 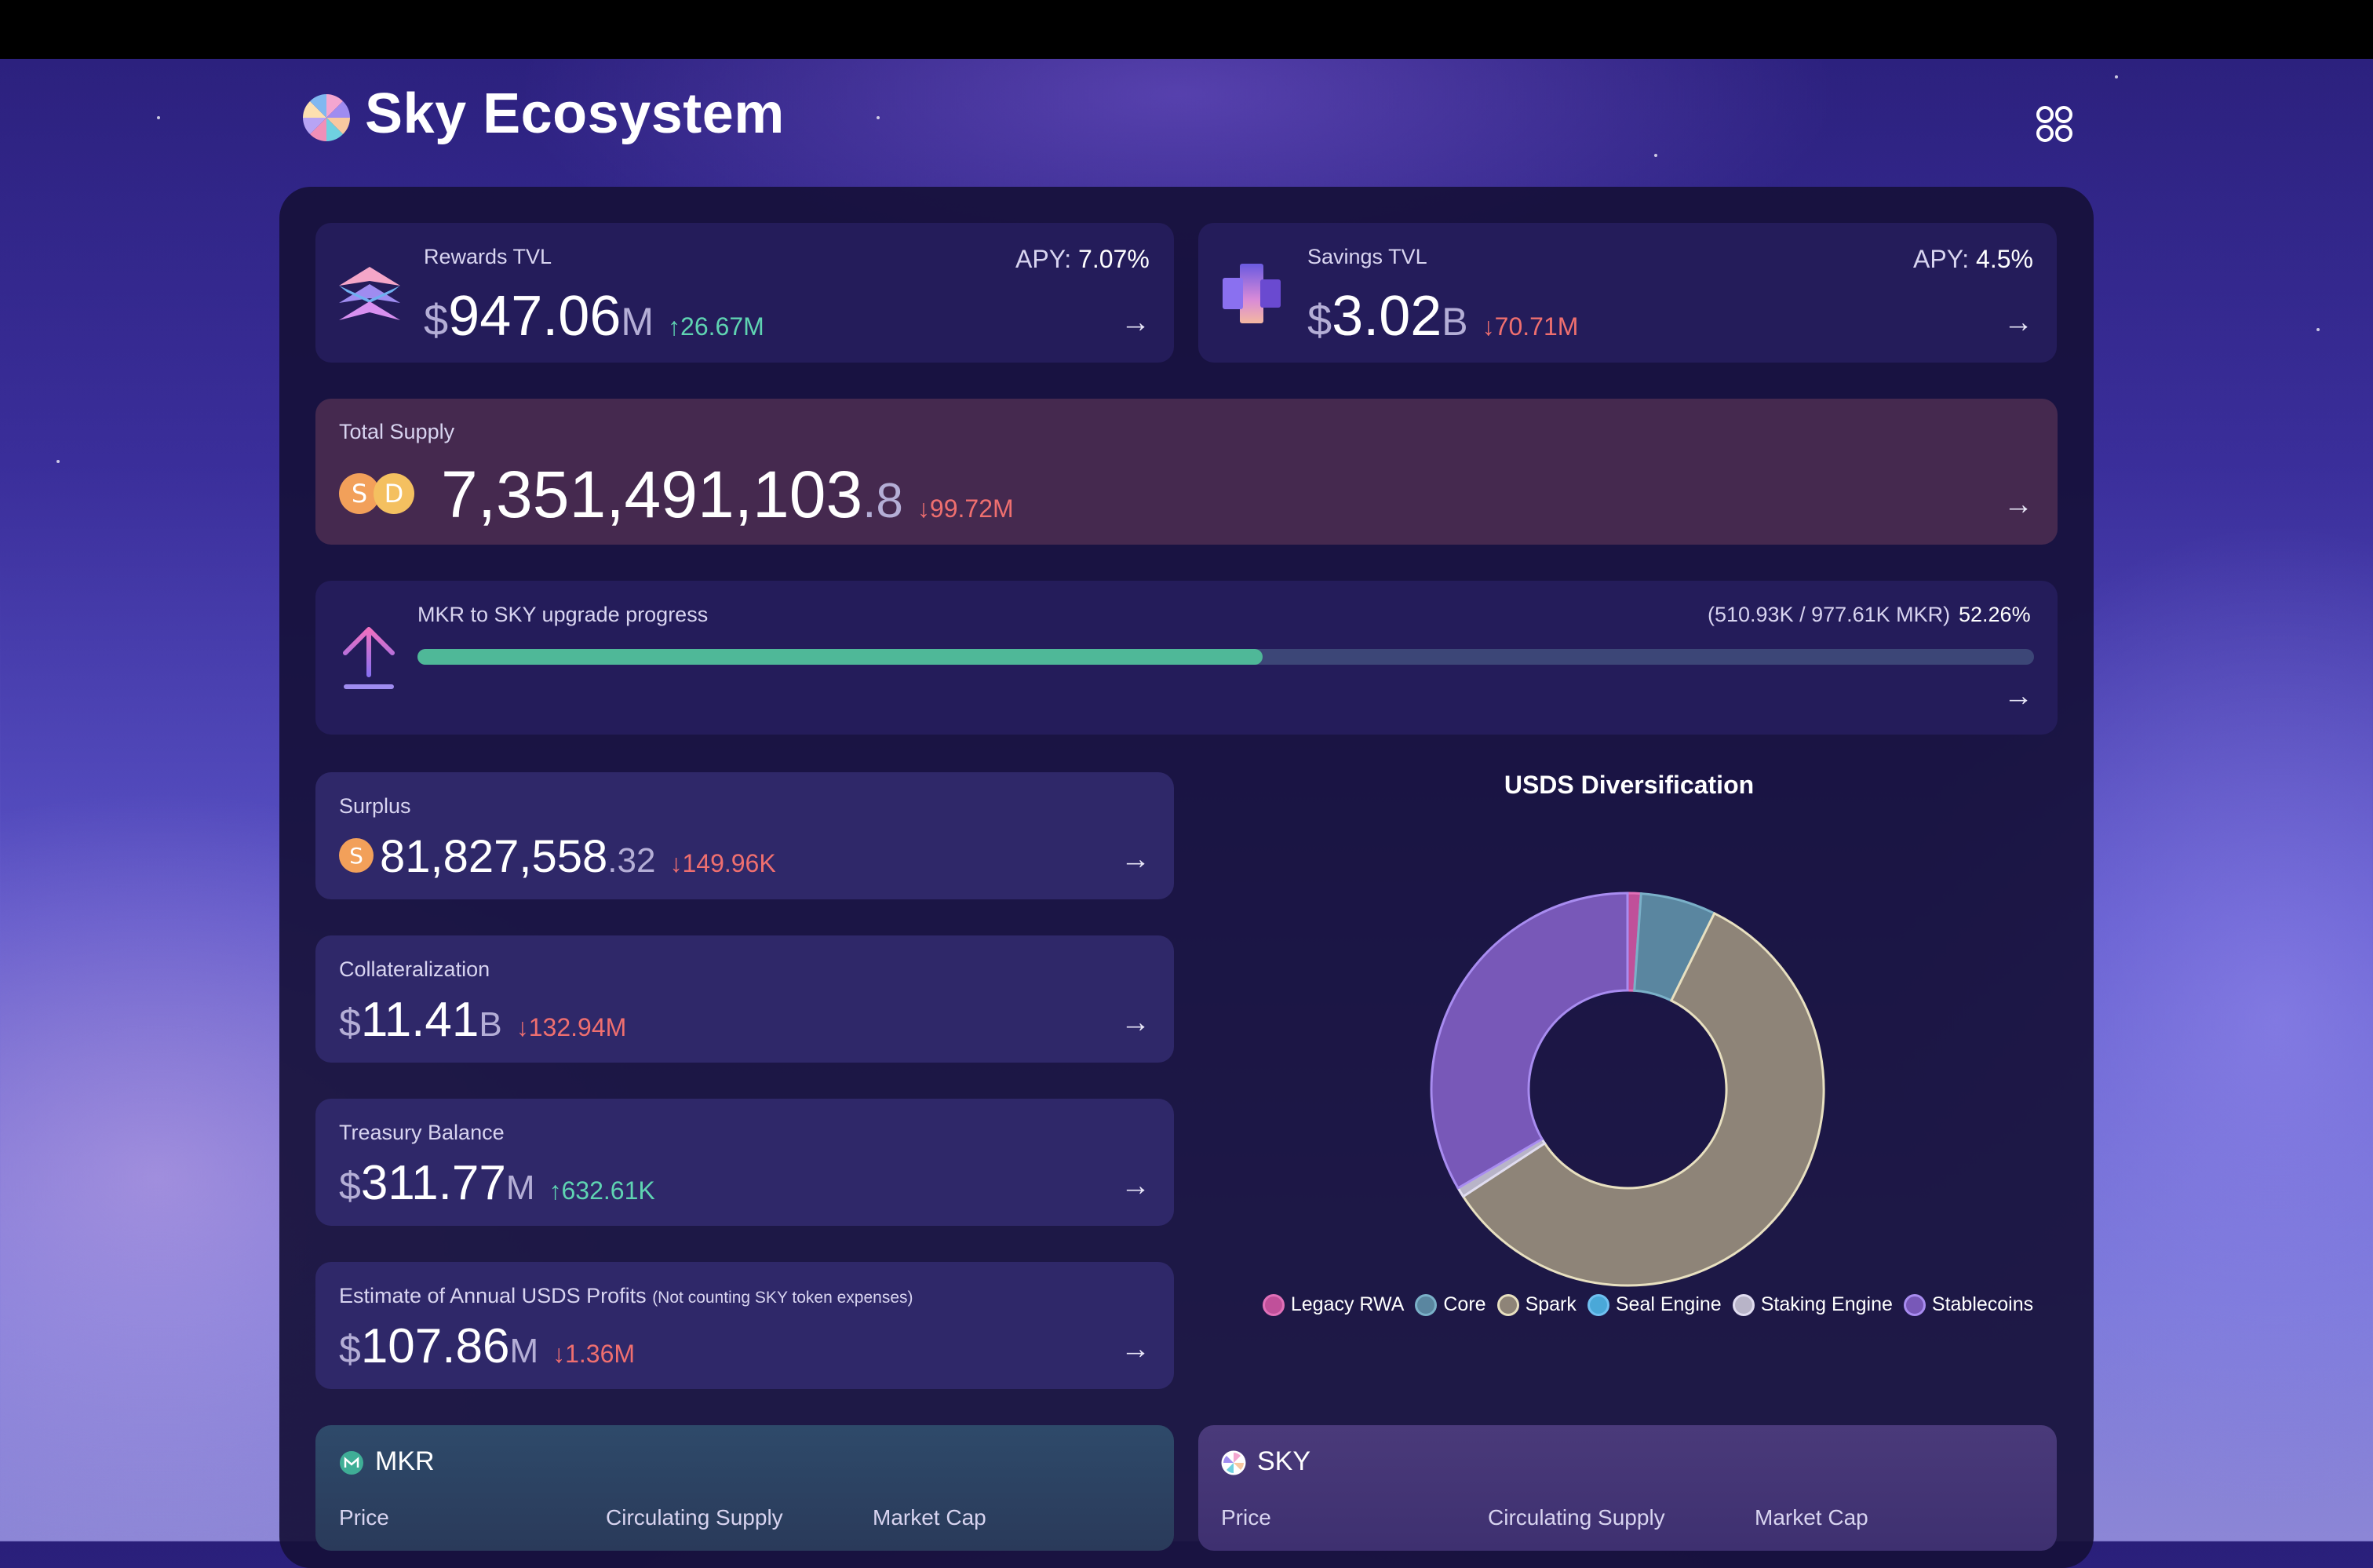 I want to click on rewards-icon, so click(x=369, y=293).